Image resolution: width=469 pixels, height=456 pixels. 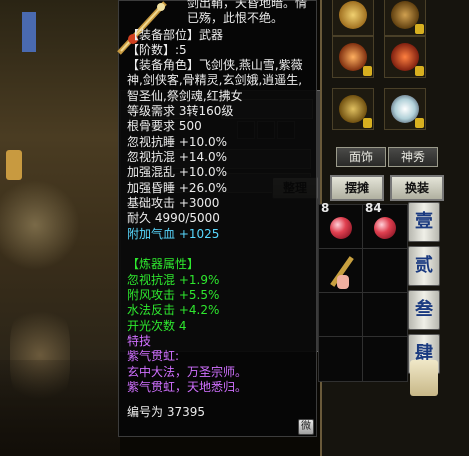 I want to click on durability-line: 耐久 4990/5000, so click(x=173, y=218).